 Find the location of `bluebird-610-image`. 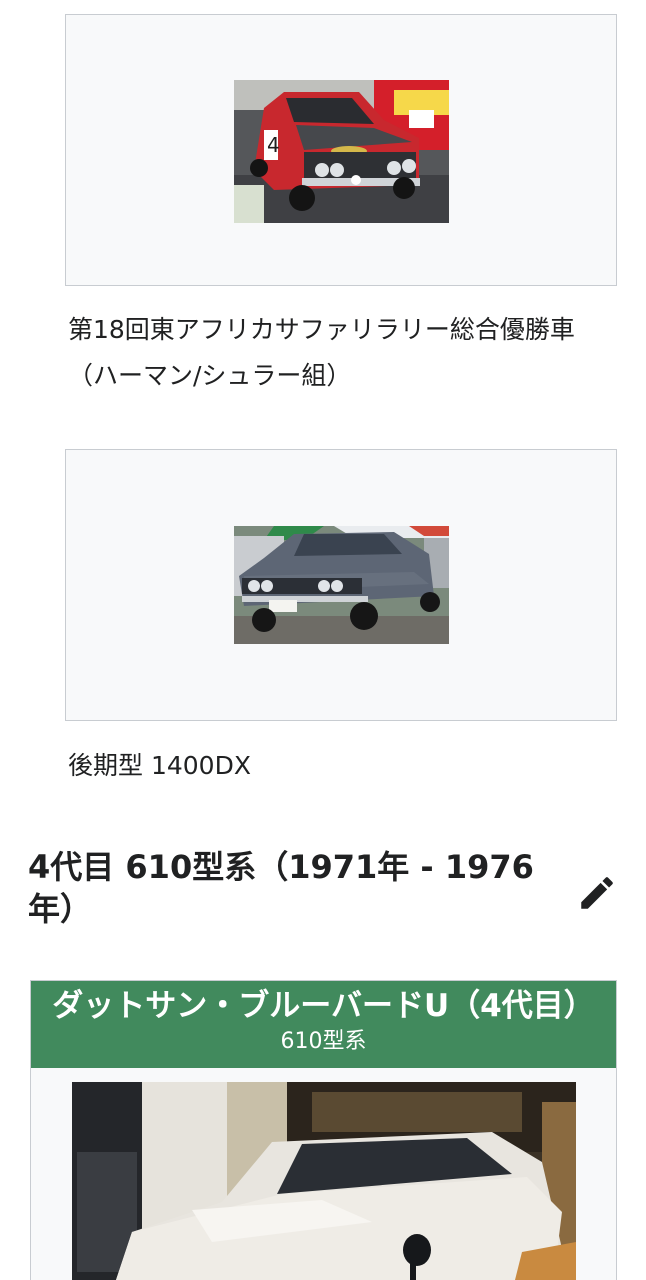

bluebird-610-image is located at coordinates (324, 1181).